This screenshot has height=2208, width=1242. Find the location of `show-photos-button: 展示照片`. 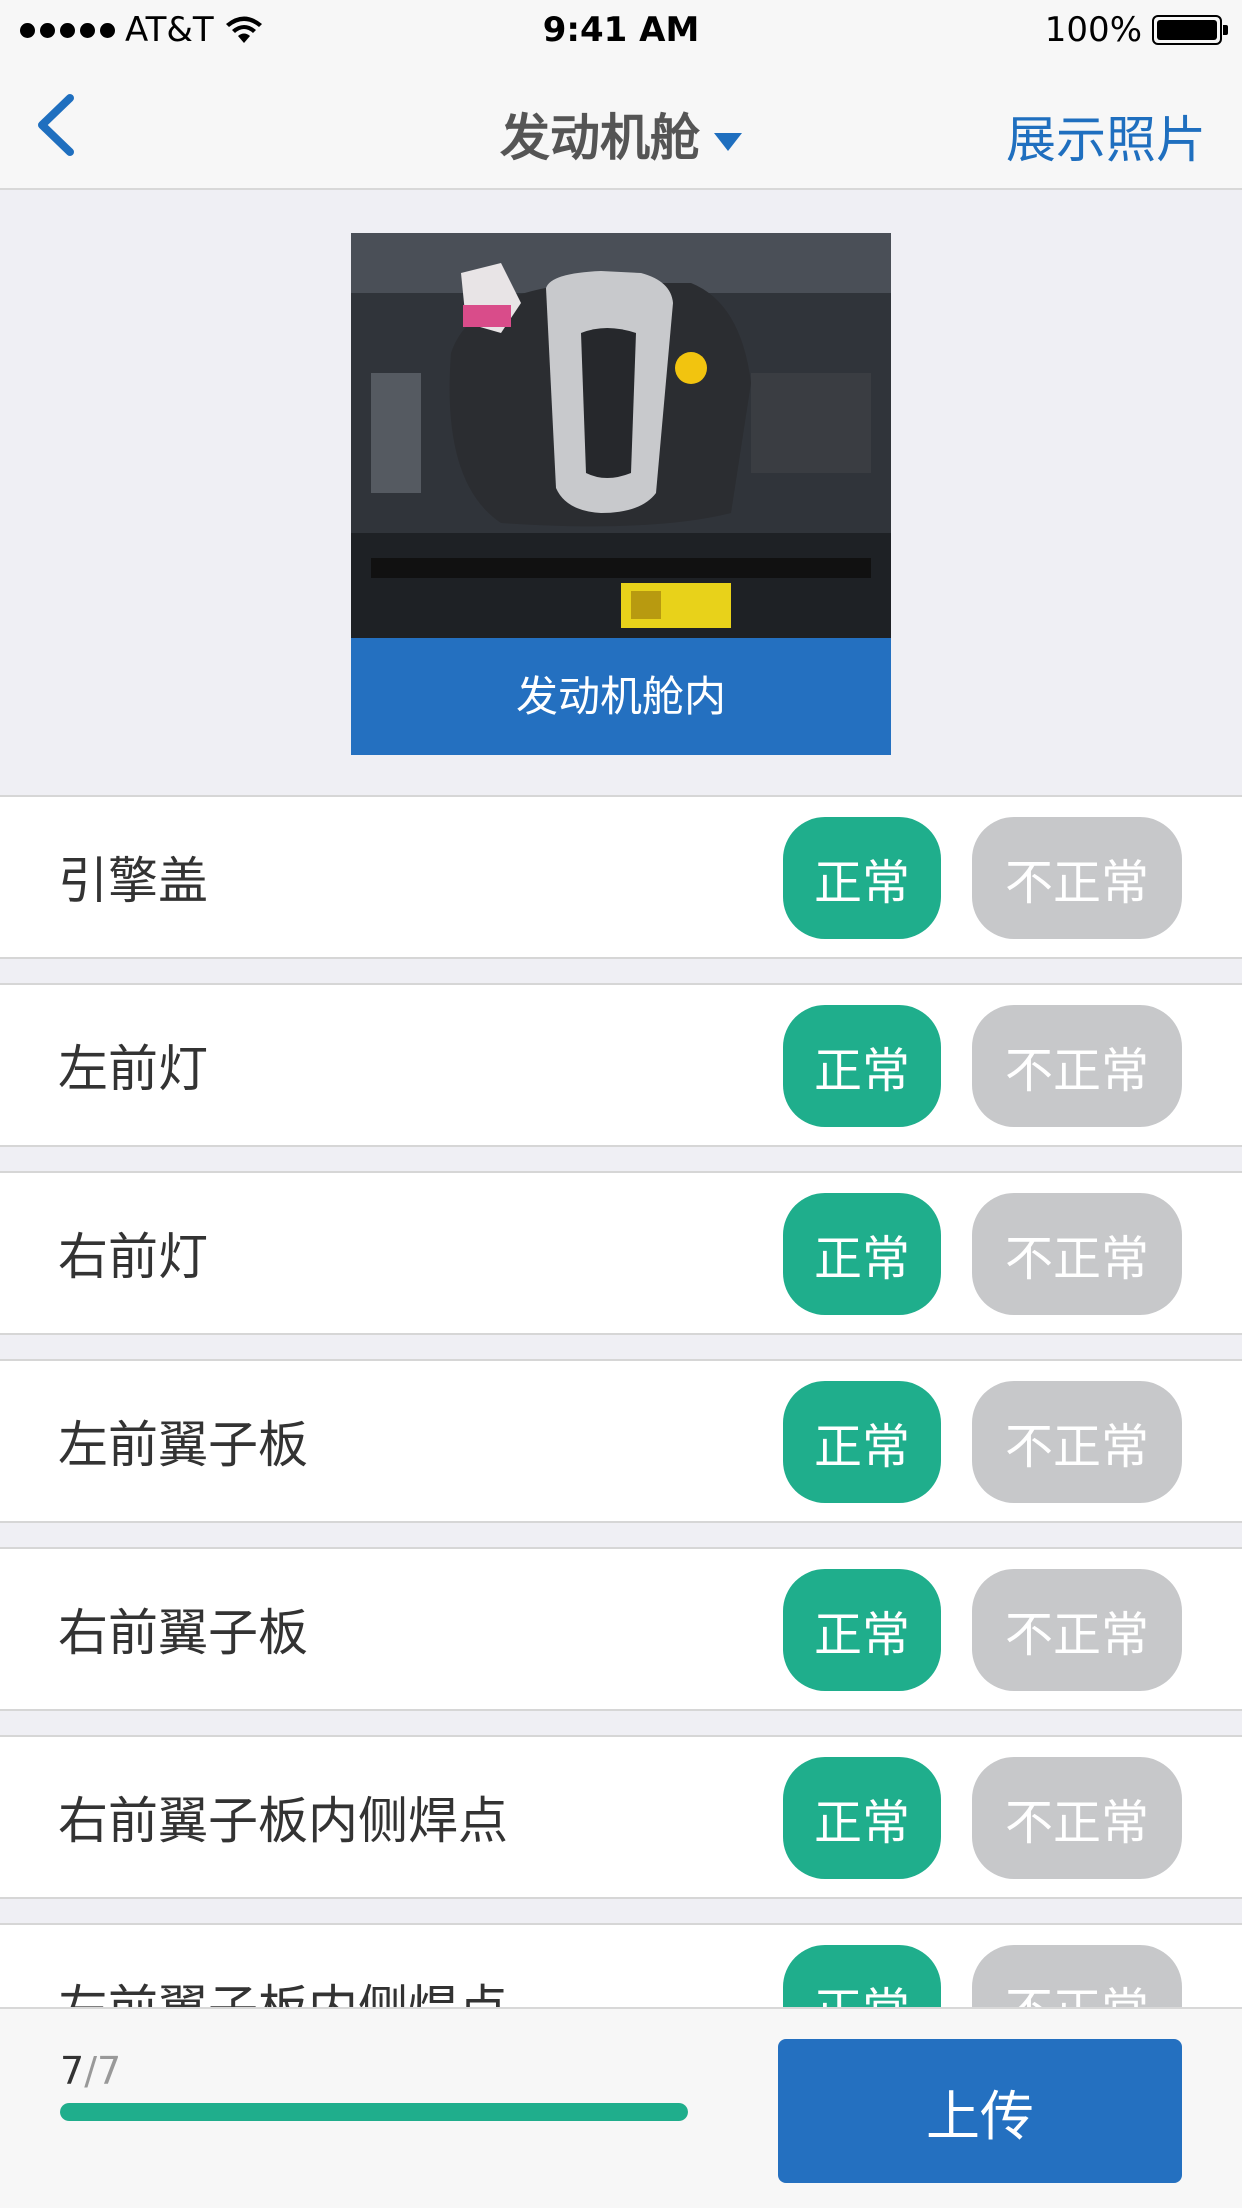

show-photos-button: 展示照片 is located at coordinates (1106, 136).